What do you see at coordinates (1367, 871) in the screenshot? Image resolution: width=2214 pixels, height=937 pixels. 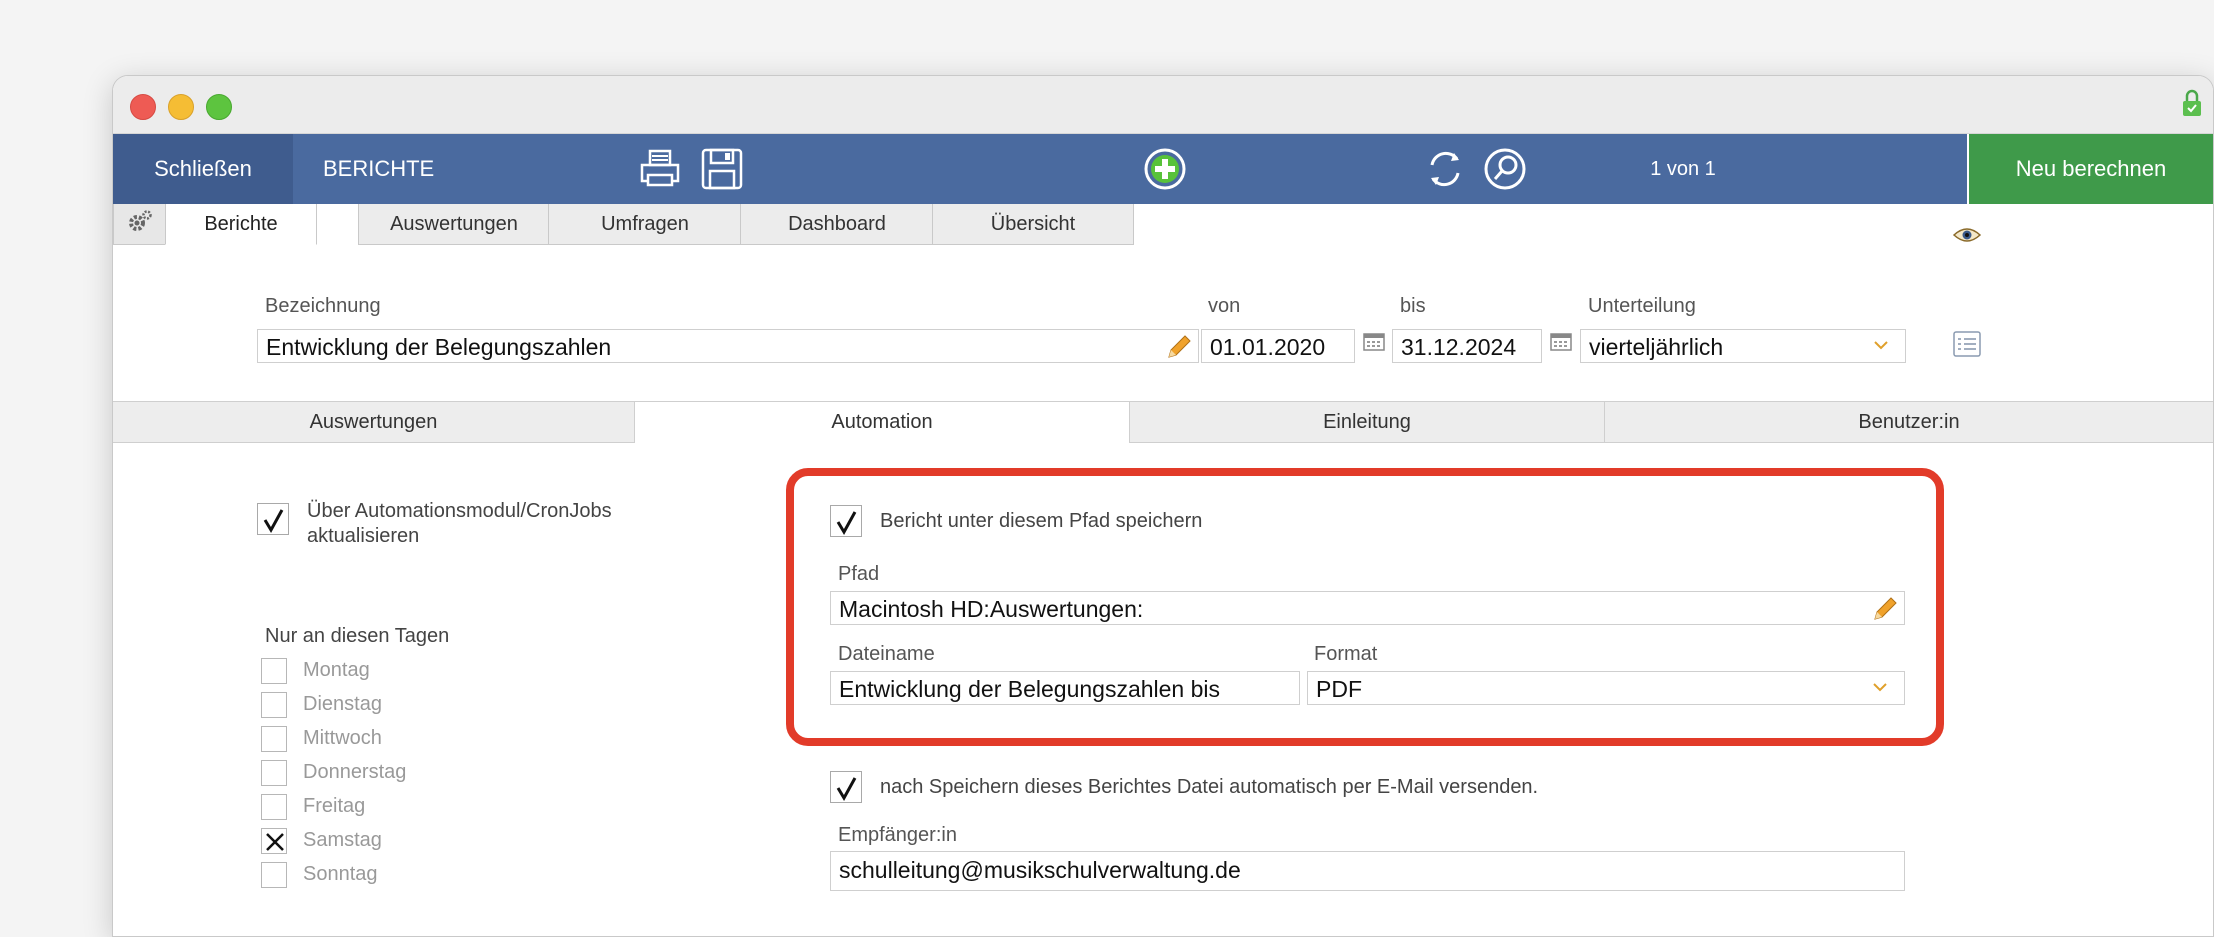 I see `empfaenger-field: schulleitung@musikschulverwaltung.de` at bounding box center [1367, 871].